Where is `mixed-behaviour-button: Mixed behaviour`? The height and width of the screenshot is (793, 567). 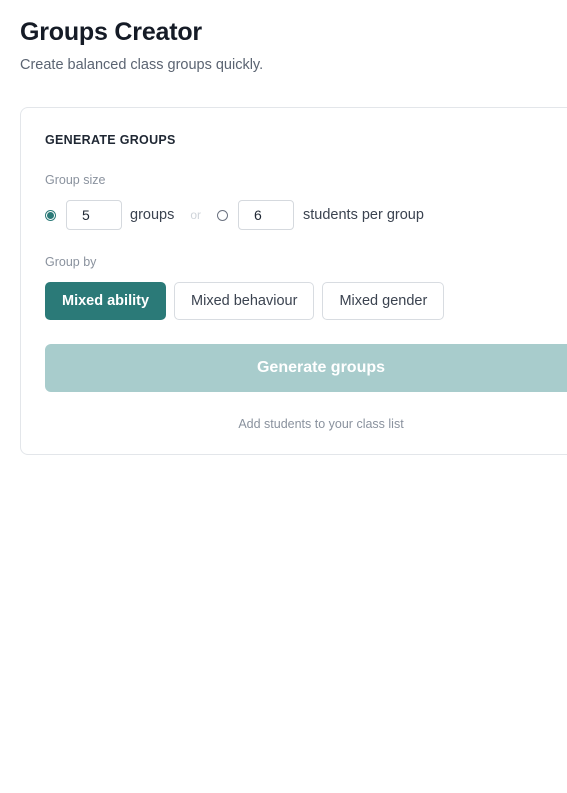
mixed-behaviour-button: Mixed behaviour is located at coordinates (244, 301).